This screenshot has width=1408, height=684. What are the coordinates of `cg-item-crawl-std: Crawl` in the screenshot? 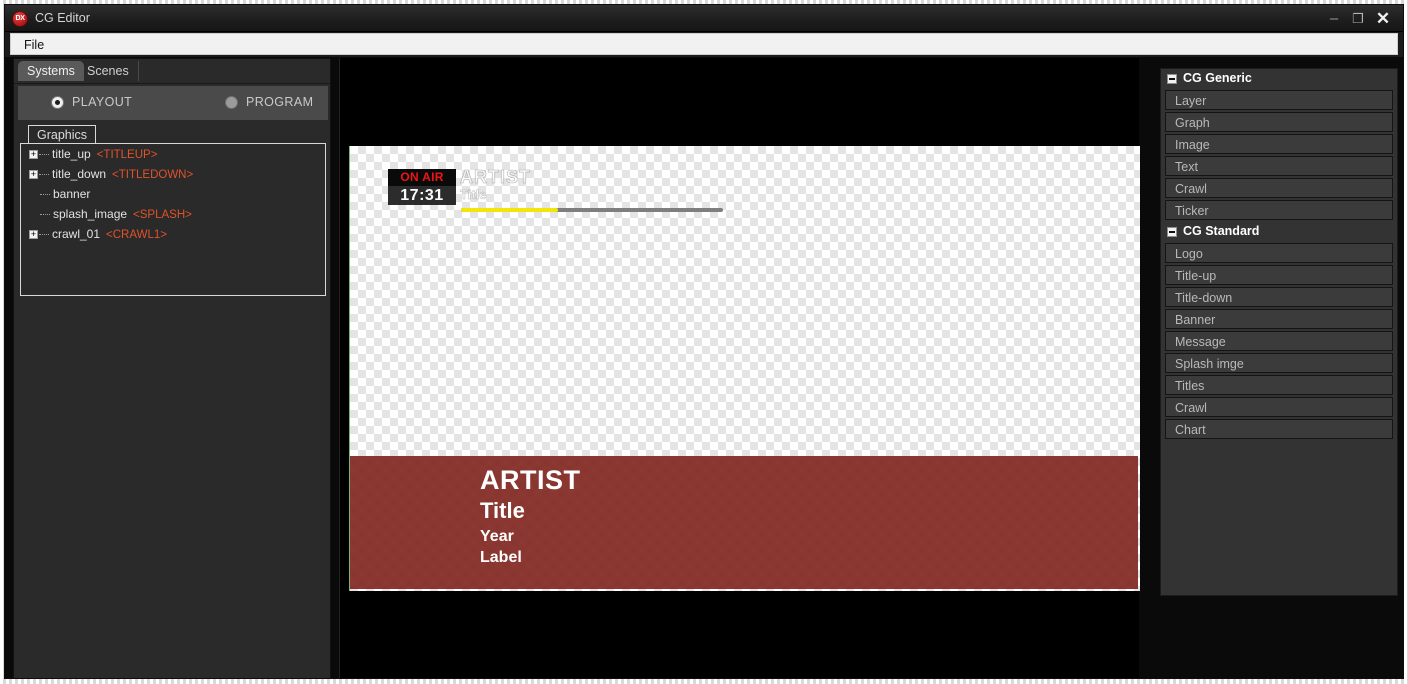 It's located at (1279, 407).